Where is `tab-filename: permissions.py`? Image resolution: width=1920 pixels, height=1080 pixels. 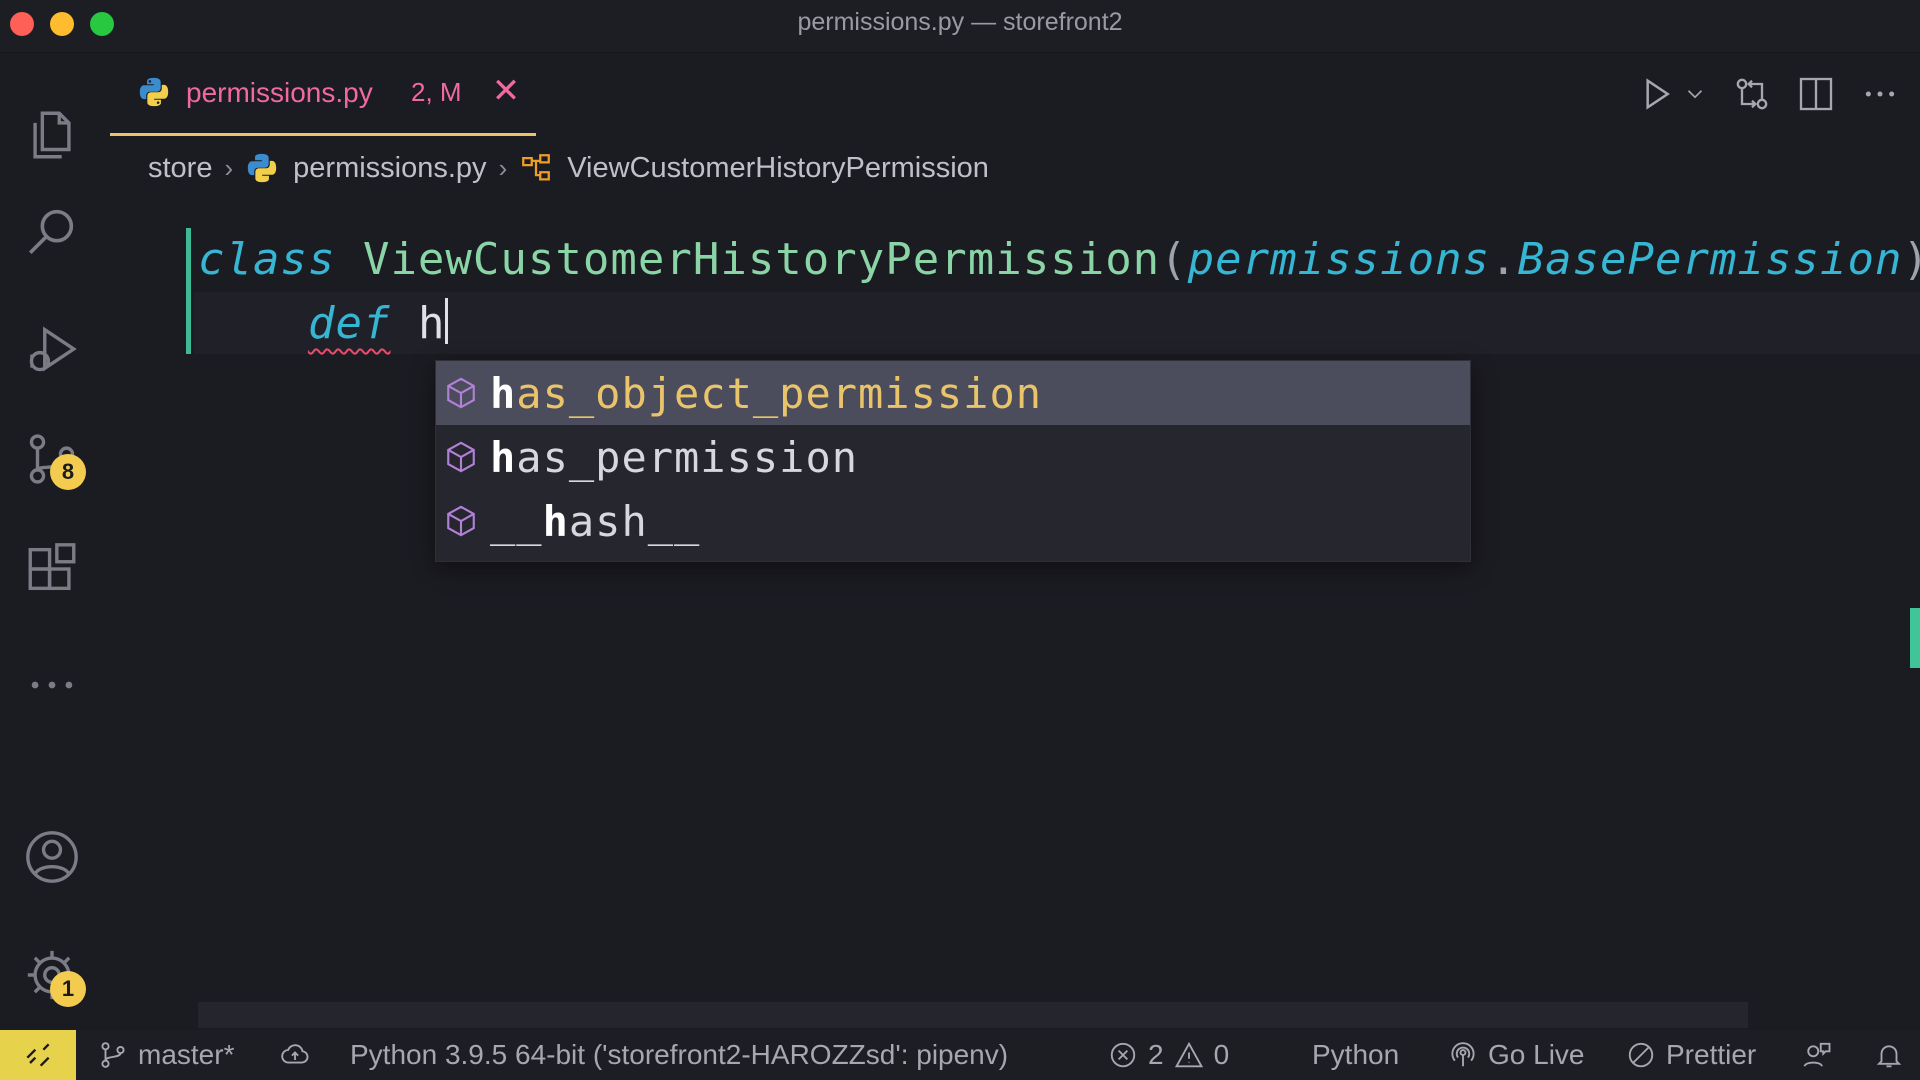
tab-filename: permissions.py is located at coordinates (279, 92).